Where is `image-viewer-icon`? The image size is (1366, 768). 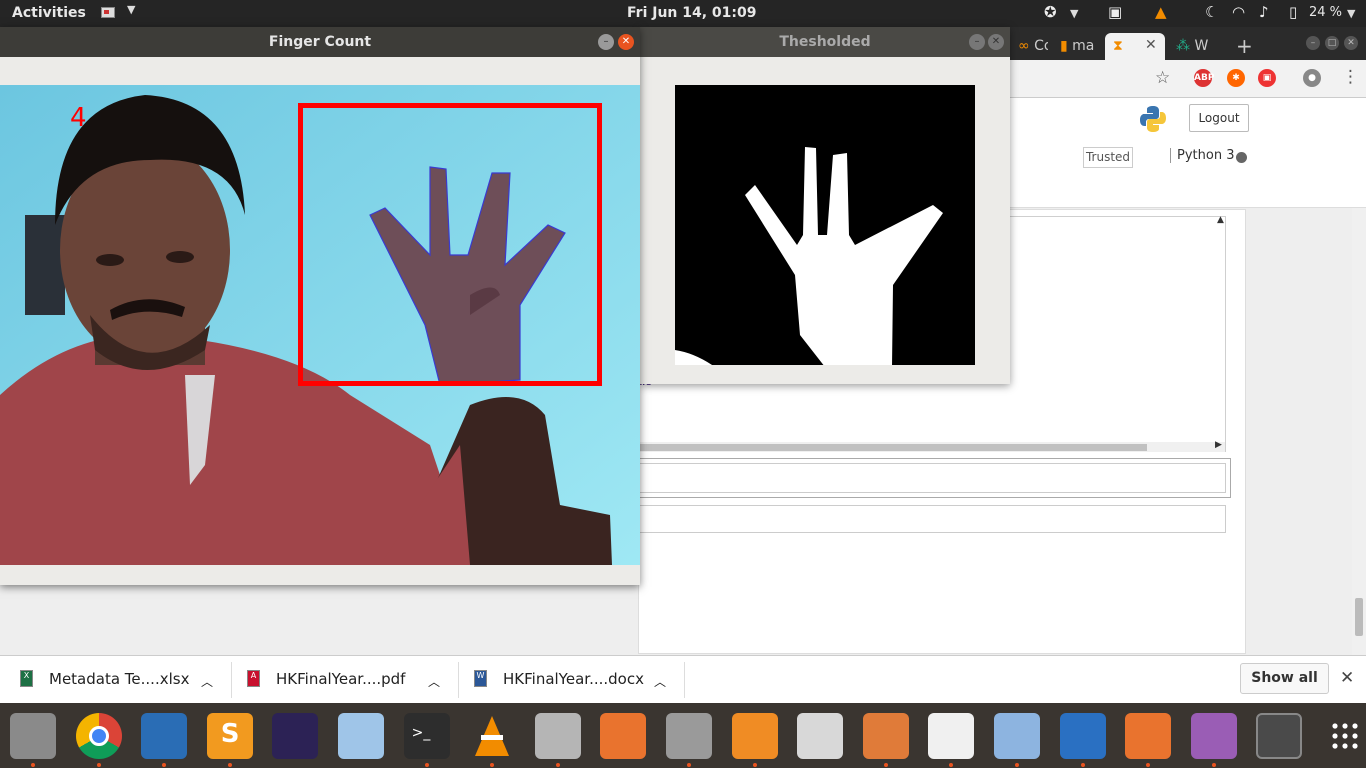
image-viewer-icon is located at coordinates (1017, 736).